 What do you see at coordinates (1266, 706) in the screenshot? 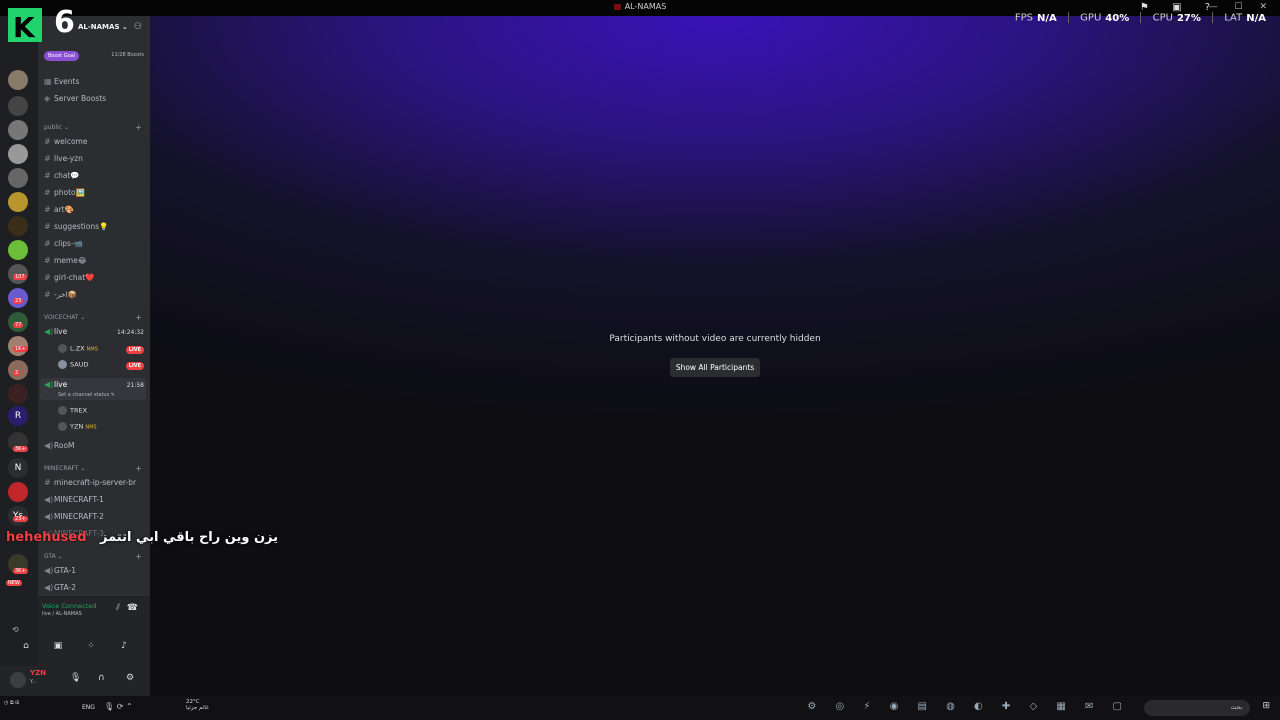
I see `windows-icon: ⊞` at bounding box center [1266, 706].